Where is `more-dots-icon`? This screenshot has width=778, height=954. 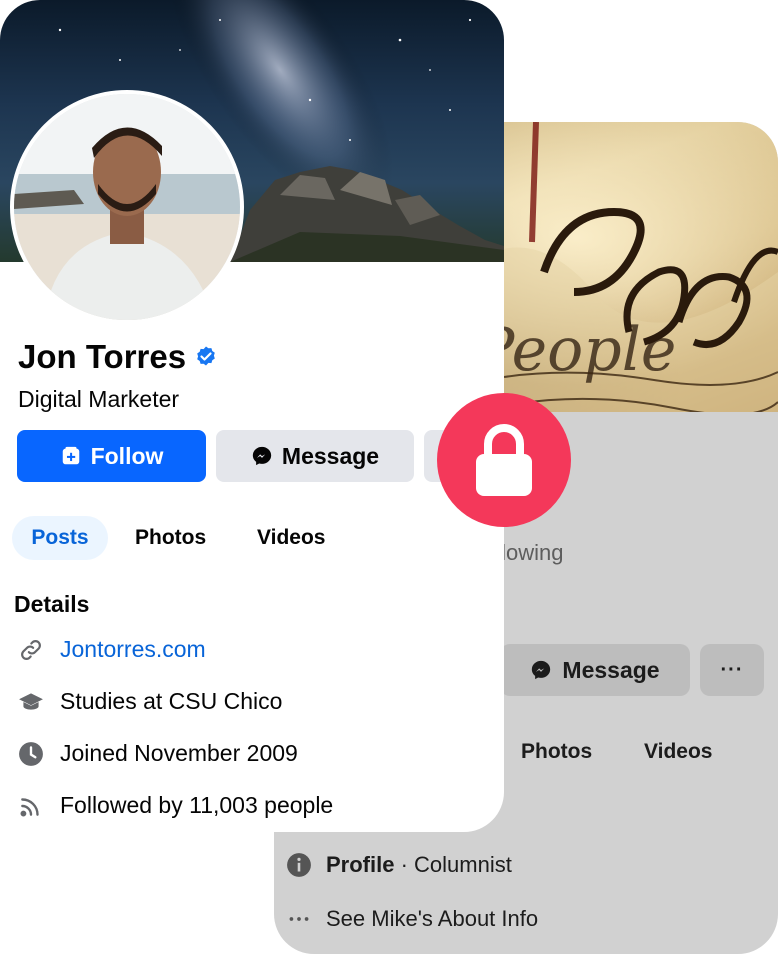
more-dots-icon is located at coordinates (299, 919).